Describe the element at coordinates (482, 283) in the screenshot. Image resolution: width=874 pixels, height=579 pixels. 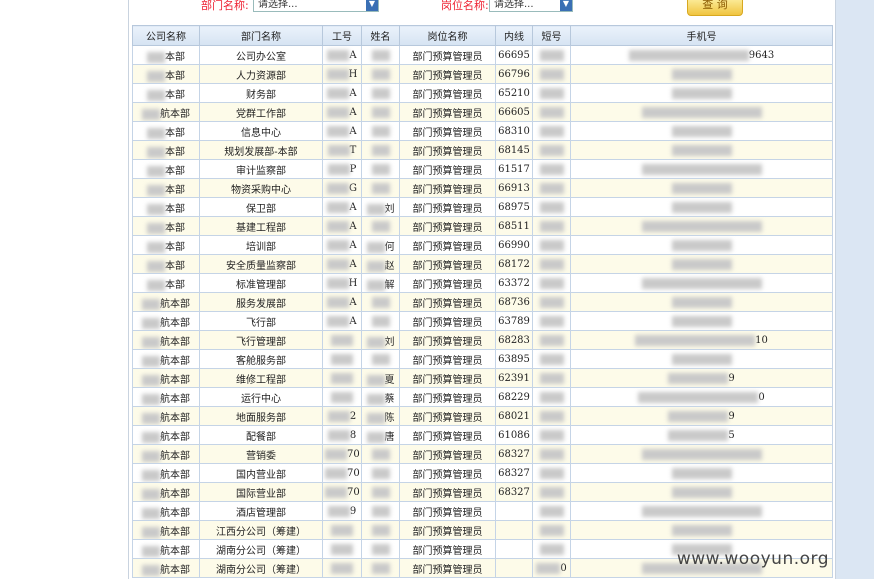
I see `table-row: 本部 标准管理部 H 解 部门预算管理员 63372` at that location.